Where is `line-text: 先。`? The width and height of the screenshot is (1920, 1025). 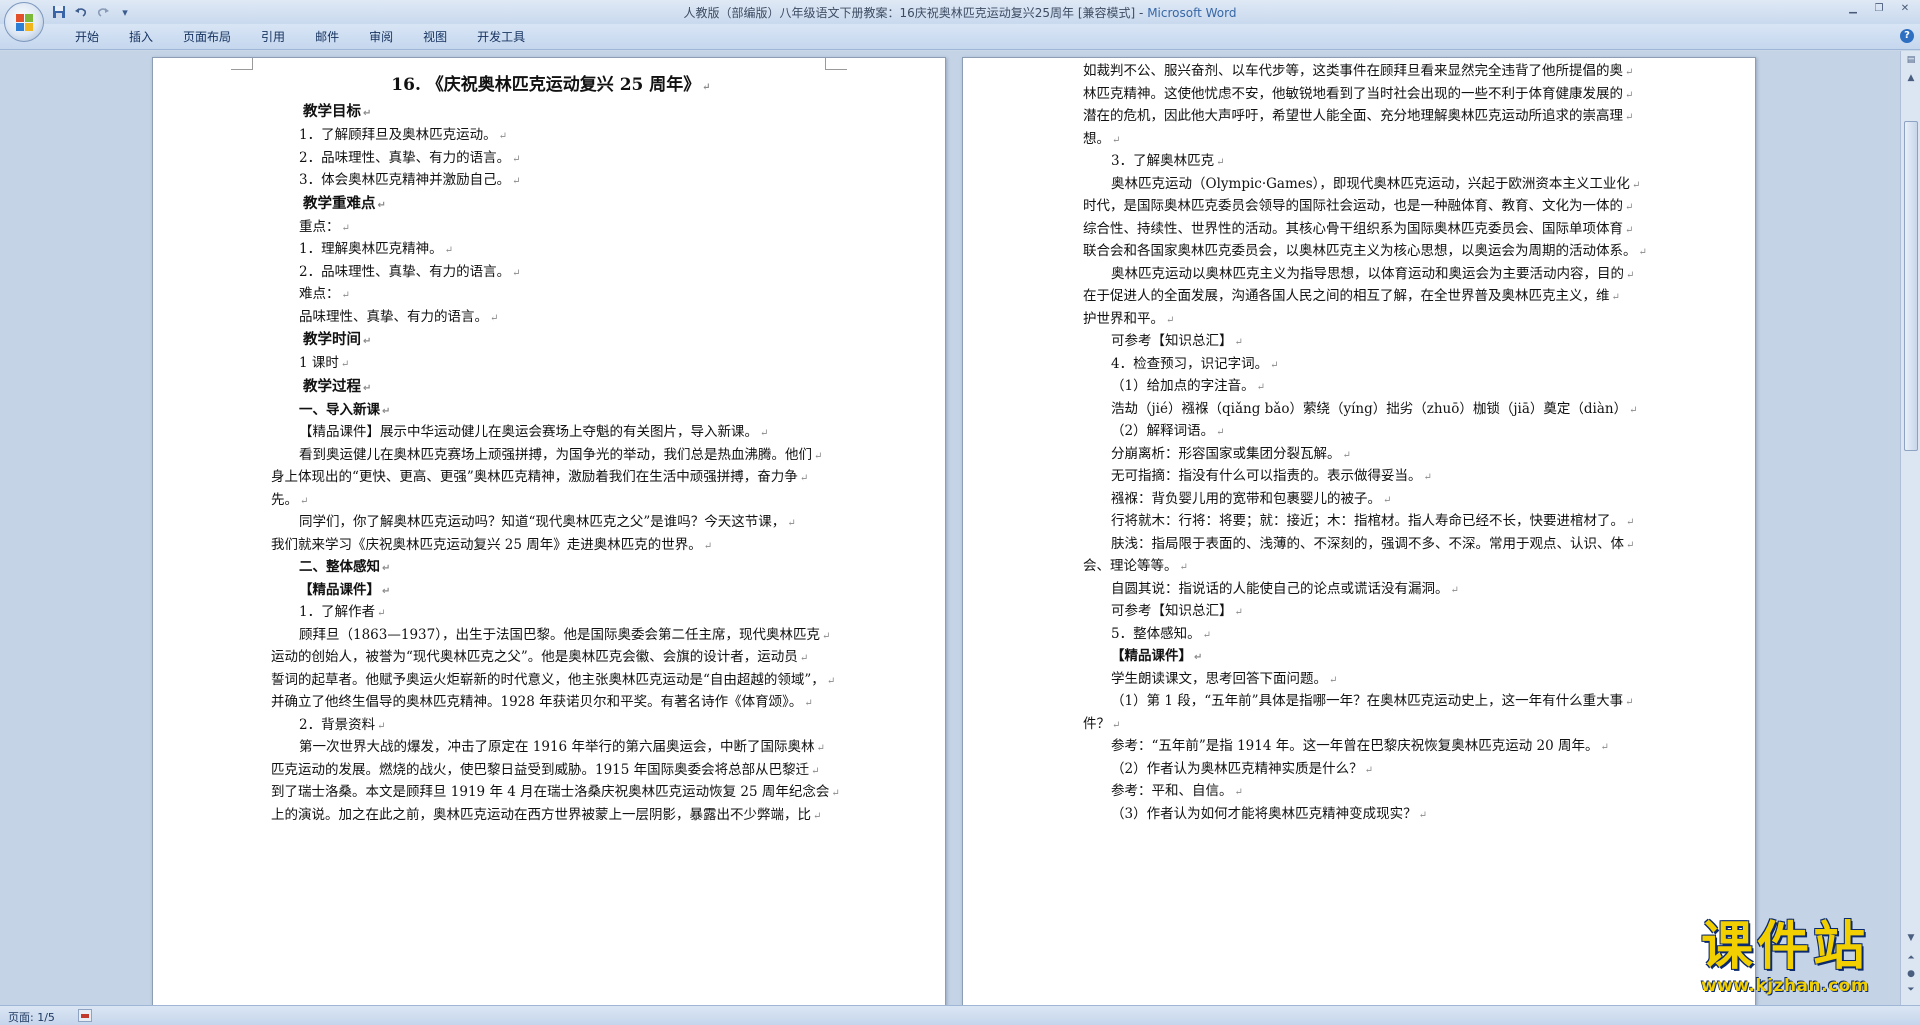 line-text: 先。 is located at coordinates (284, 499).